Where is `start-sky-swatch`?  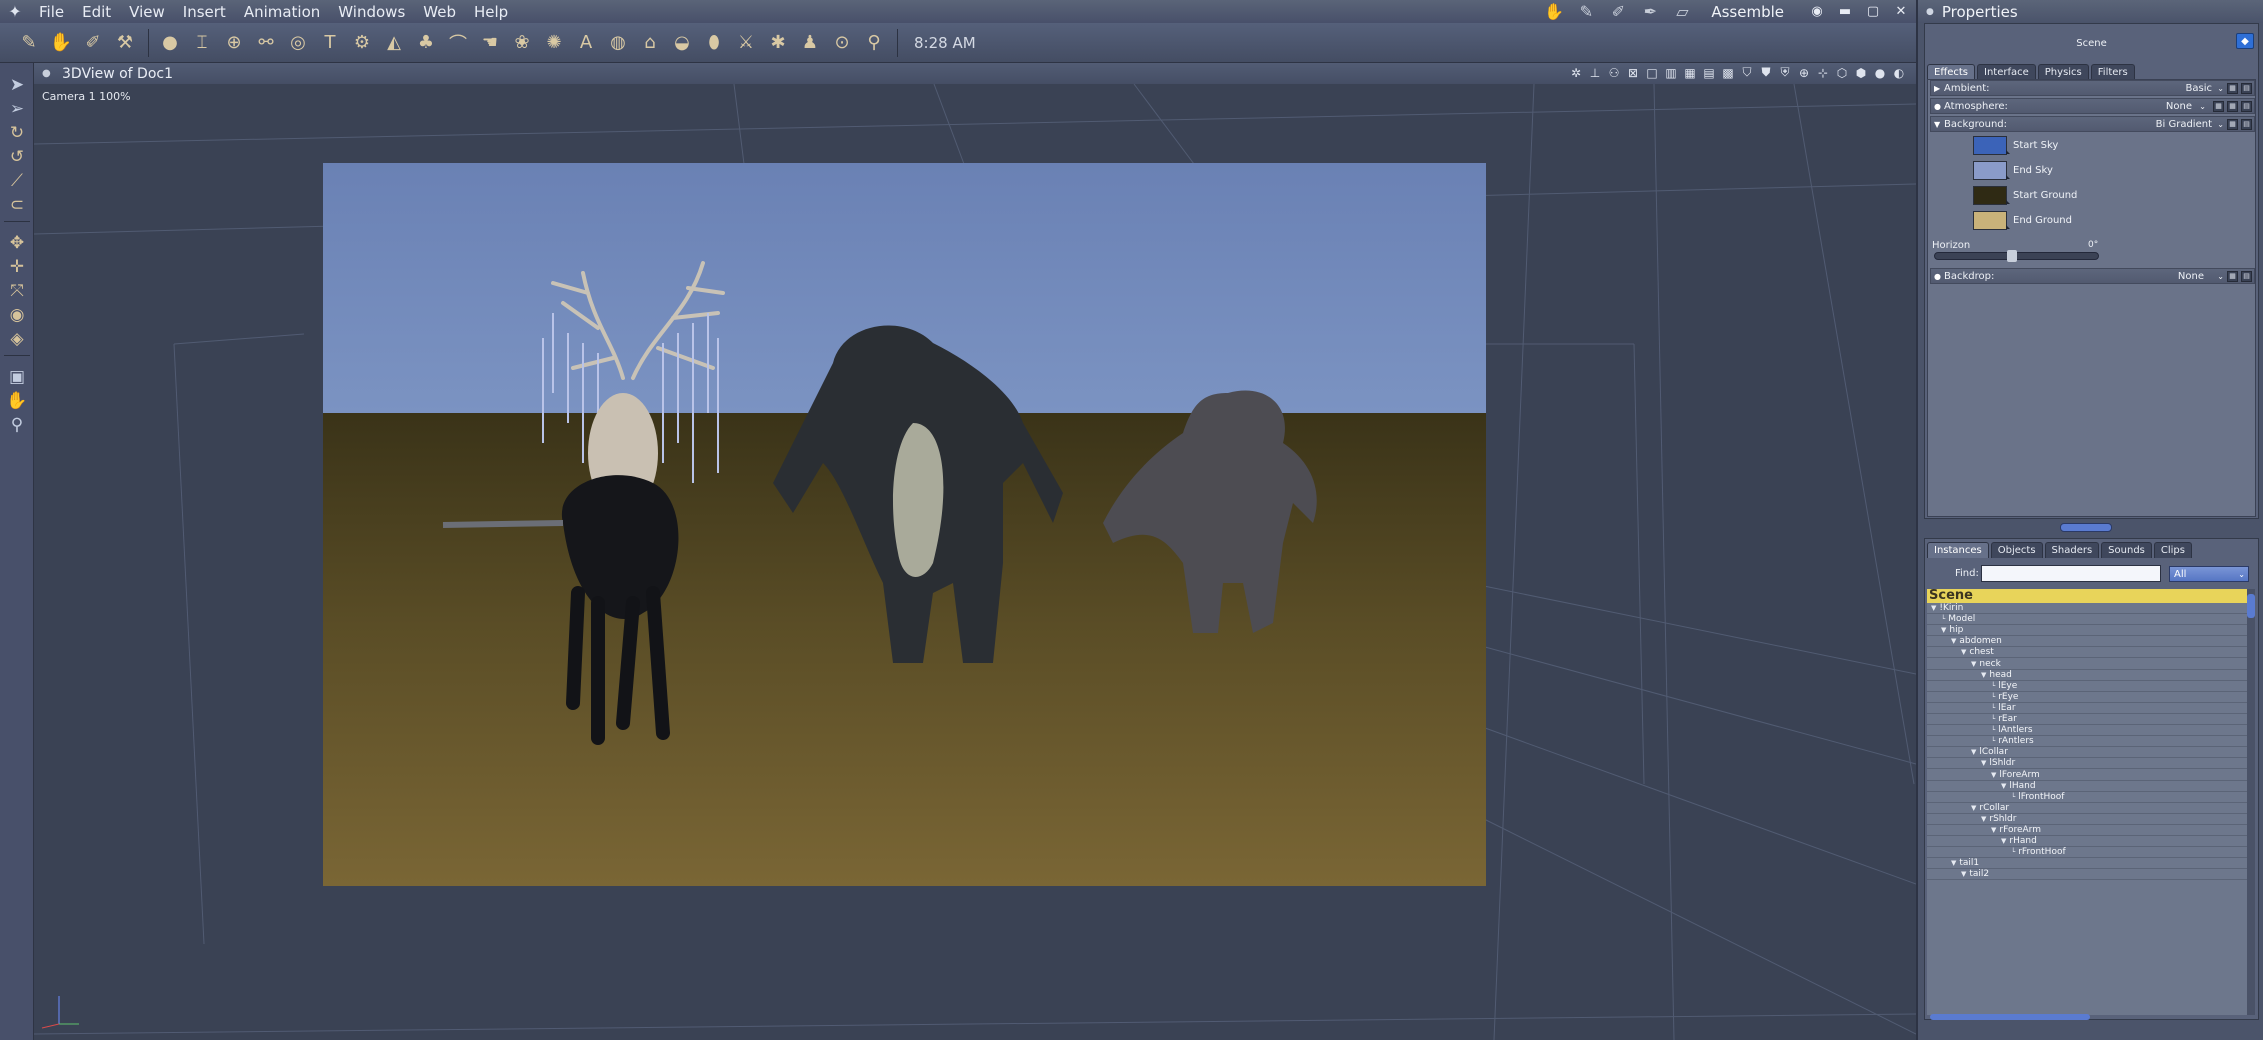
start-sky-swatch is located at coordinates (1991, 145).